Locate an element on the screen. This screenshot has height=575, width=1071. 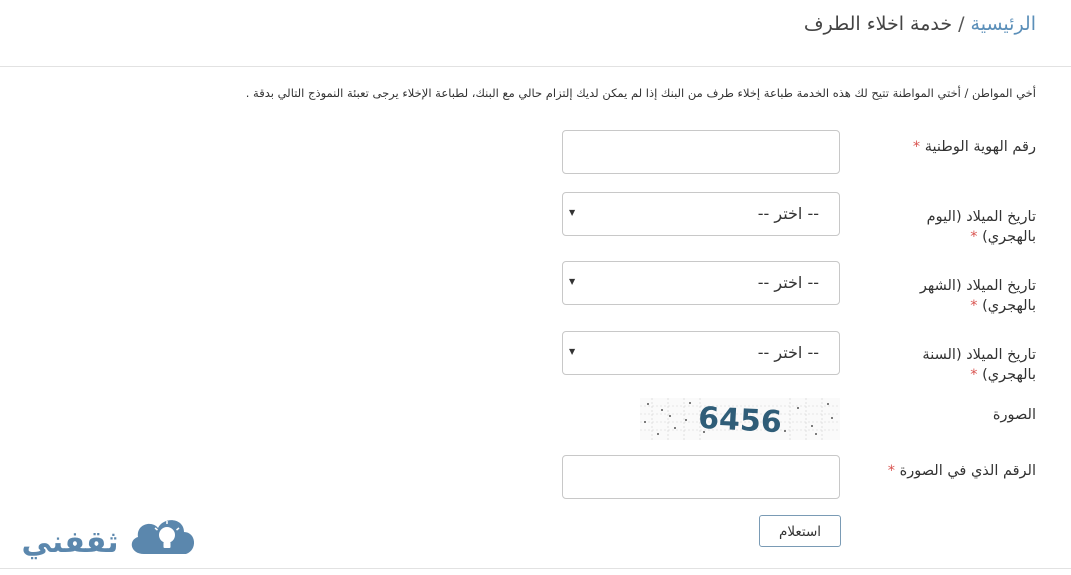
page-title: خدمة اخلاء الطرف is located at coordinates (878, 24).